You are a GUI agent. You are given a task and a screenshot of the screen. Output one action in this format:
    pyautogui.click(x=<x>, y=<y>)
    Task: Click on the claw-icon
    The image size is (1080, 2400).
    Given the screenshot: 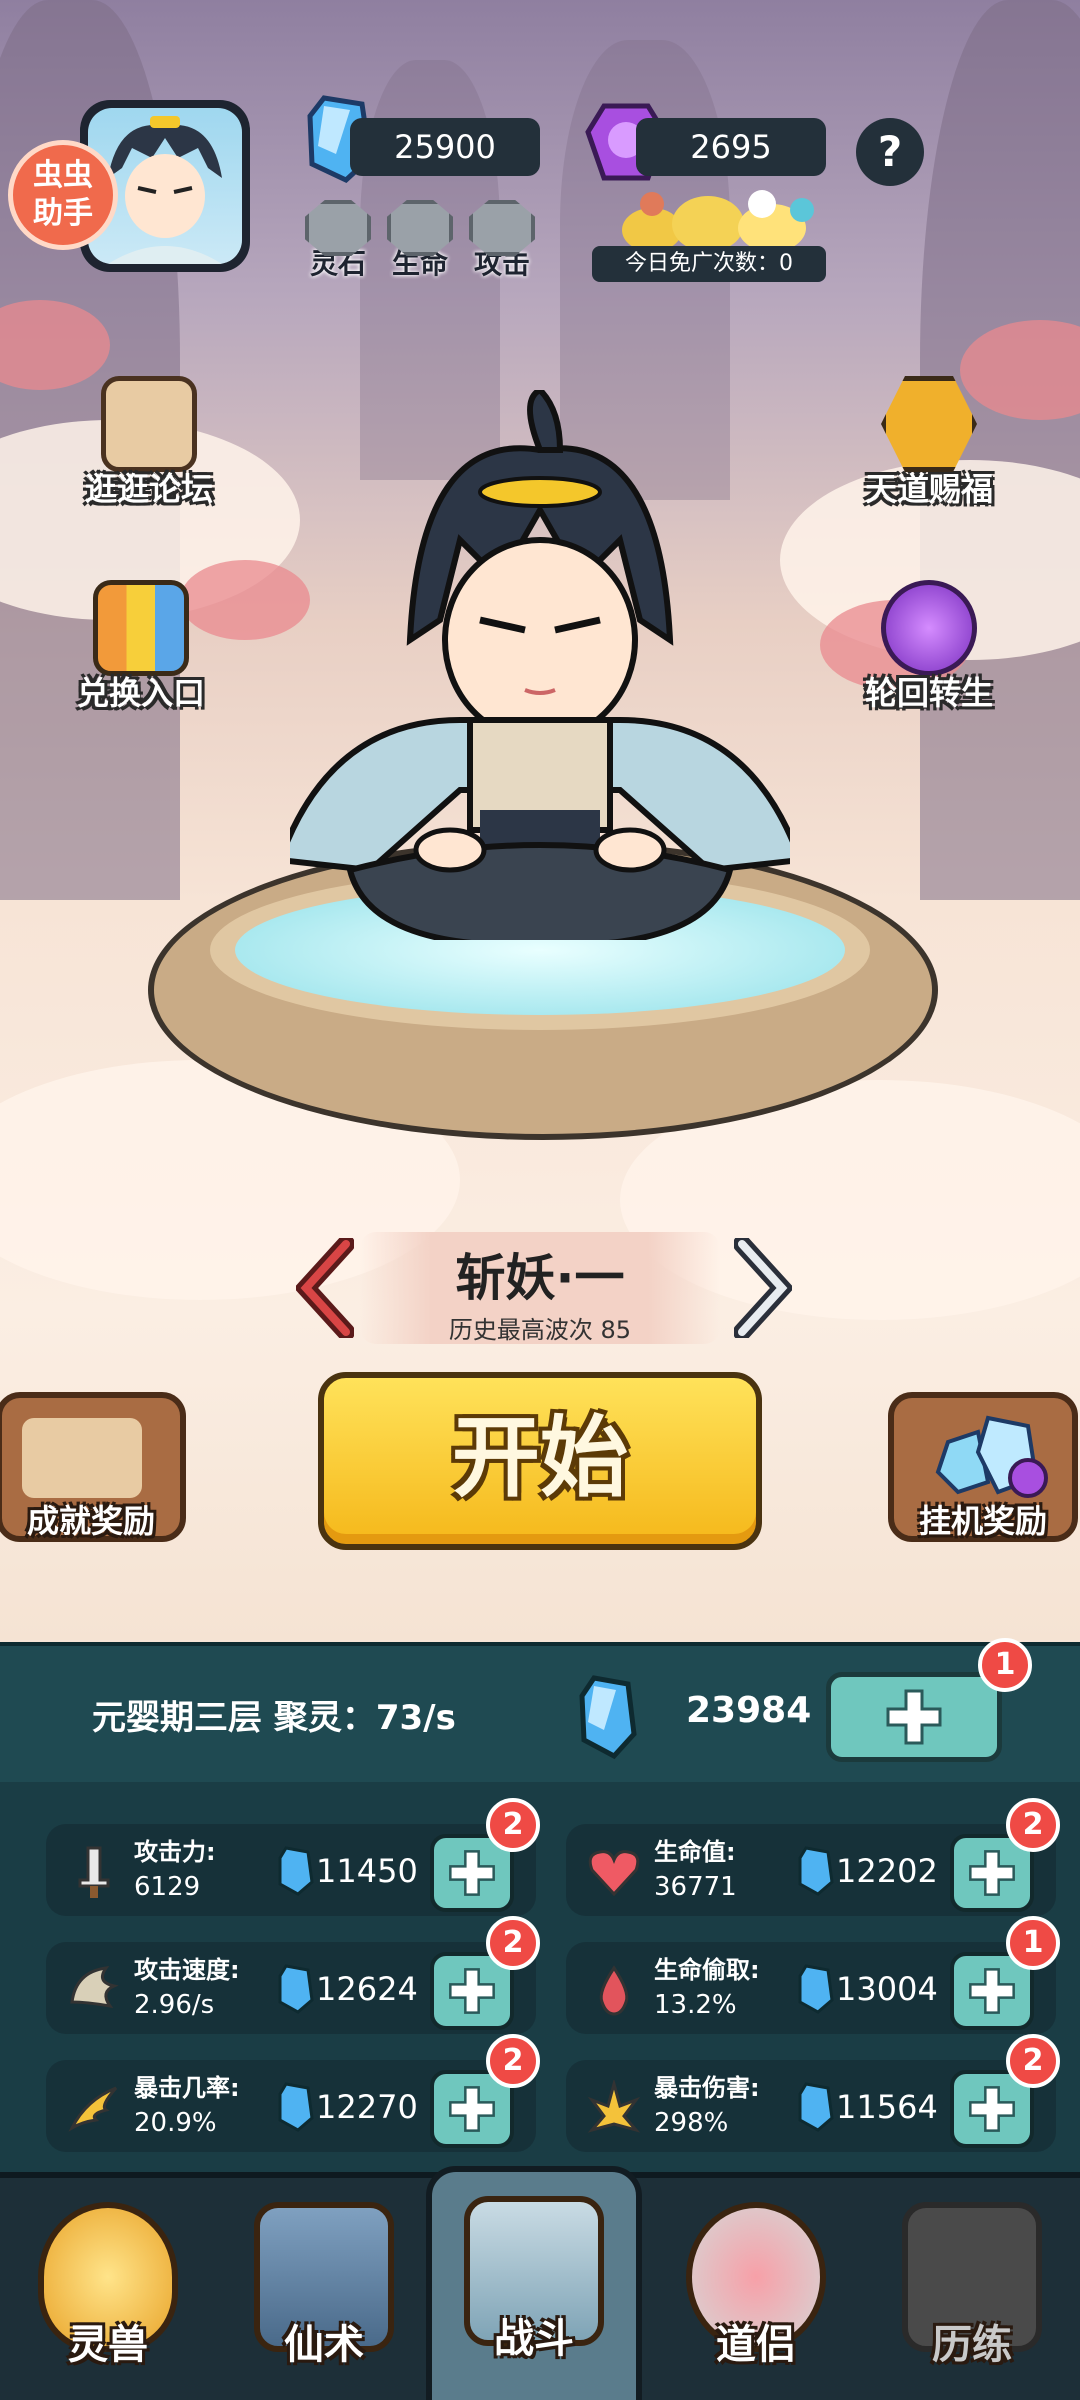 What is the action you would take?
    pyautogui.click(x=93, y=2109)
    